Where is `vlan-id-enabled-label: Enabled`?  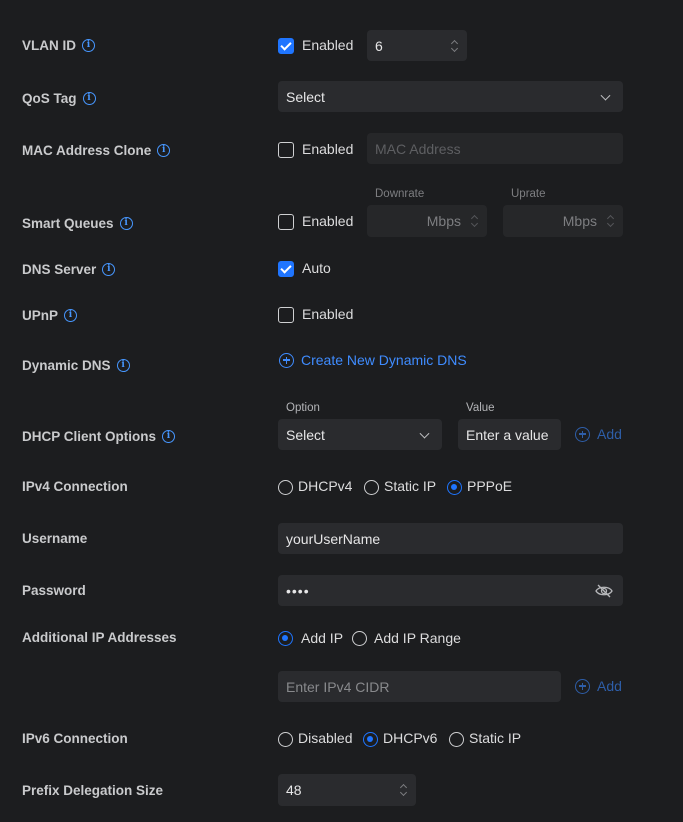
vlan-id-enabled-label: Enabled is located at coordinates (328, 45).